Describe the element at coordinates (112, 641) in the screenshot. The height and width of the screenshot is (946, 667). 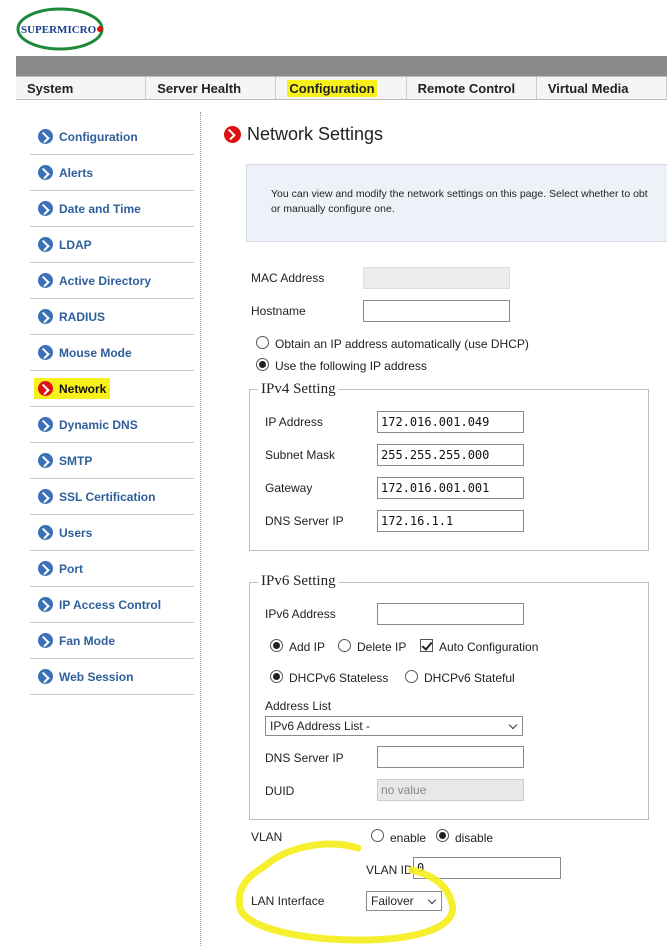
I see `sidebar-item-fan-mode: Fan Mode` at that location.